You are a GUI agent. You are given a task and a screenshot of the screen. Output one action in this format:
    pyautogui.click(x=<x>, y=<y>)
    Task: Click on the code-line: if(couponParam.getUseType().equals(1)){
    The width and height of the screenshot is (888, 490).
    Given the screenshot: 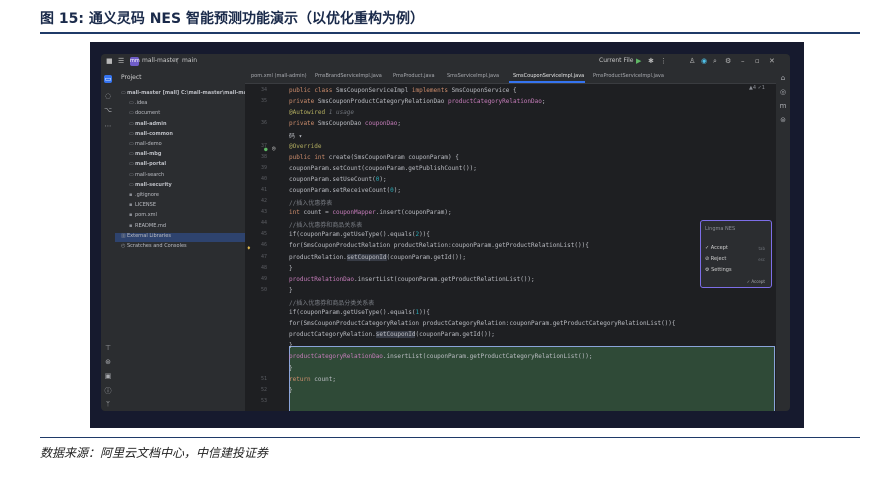 What is the action you would take?
    pyautogui.click(x=359, y=312)
    